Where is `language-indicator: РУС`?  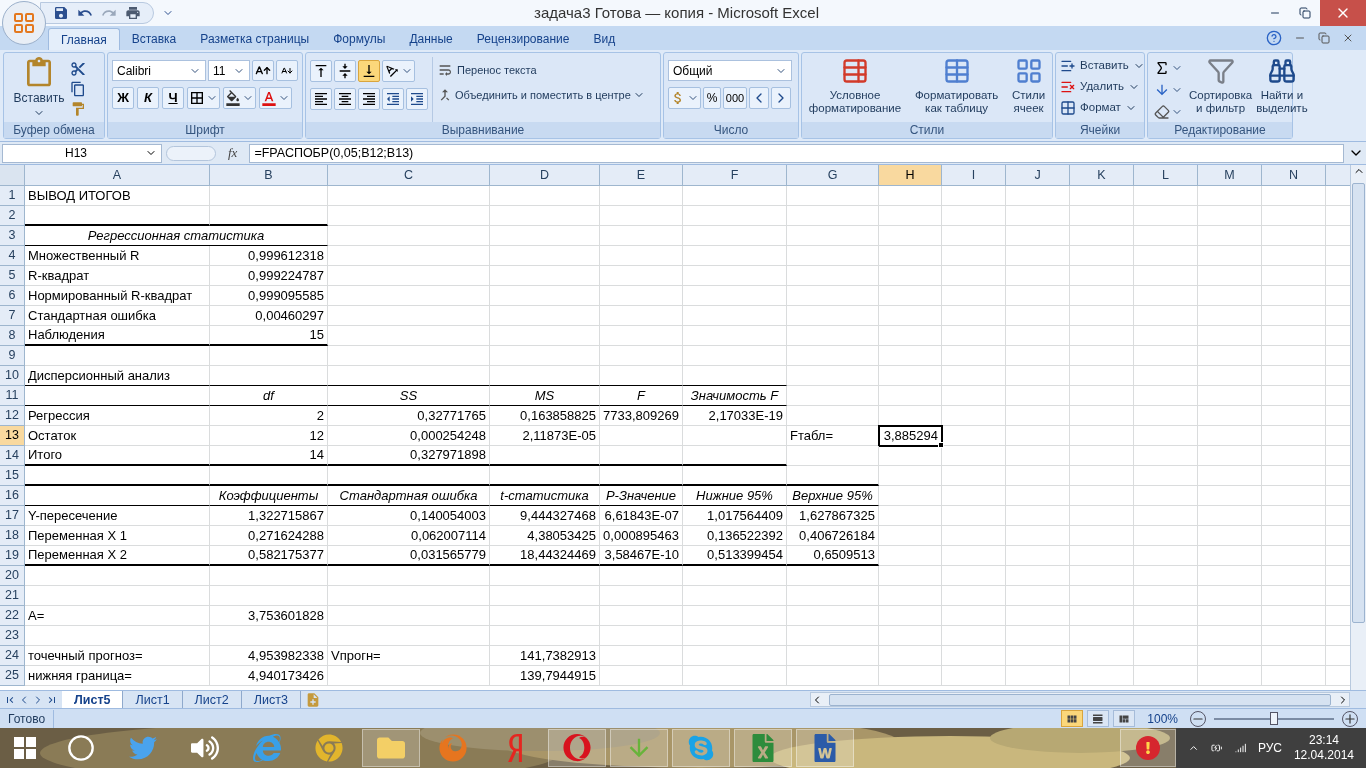 language-indicator: РУС is located at coordinates (1269, 748).